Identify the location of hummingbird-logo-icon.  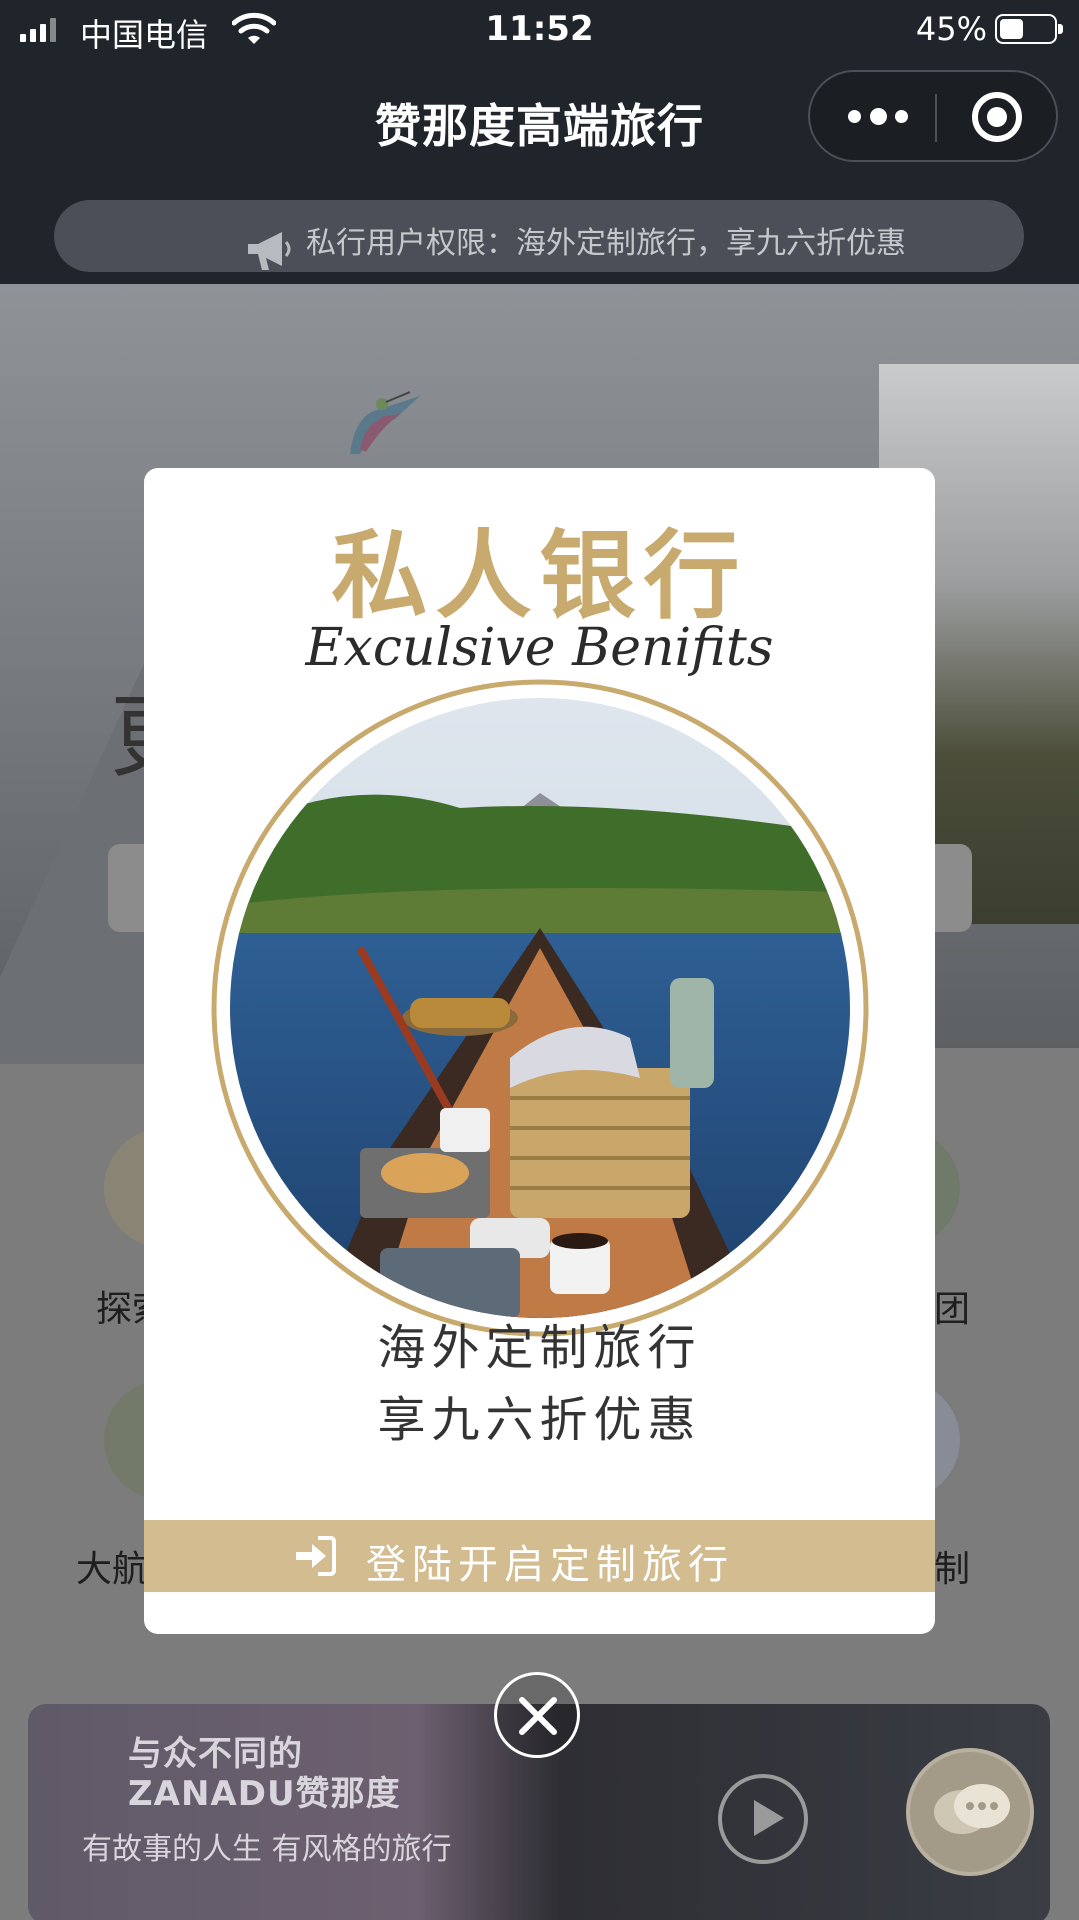
(385, 422).